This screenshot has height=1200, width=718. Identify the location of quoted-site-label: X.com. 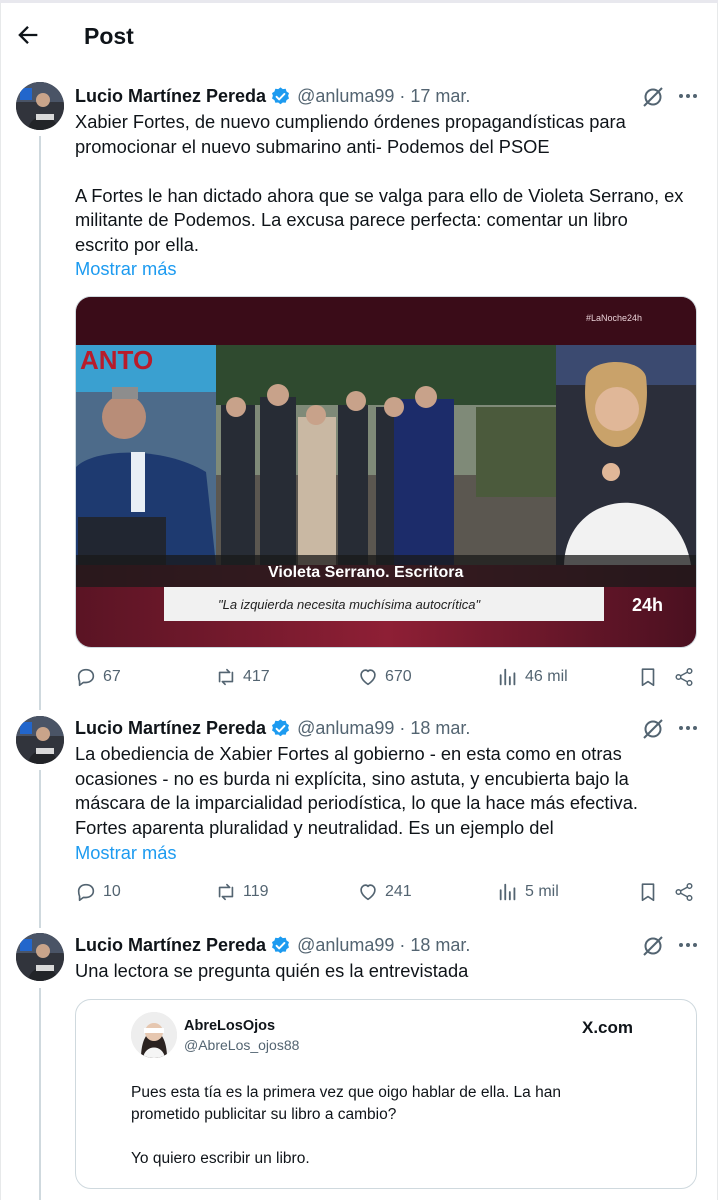
(608, 1027).